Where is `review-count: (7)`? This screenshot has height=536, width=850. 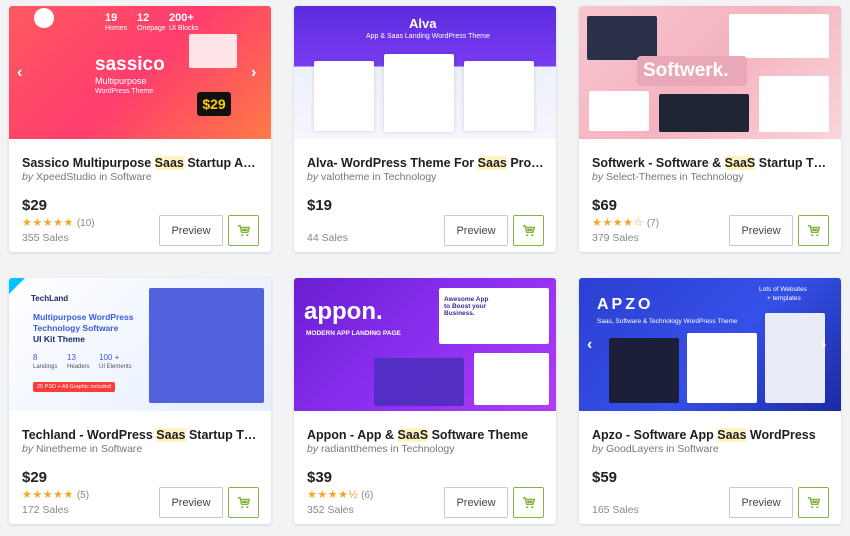 review-count: (7) is located at coordinates (653, 223).